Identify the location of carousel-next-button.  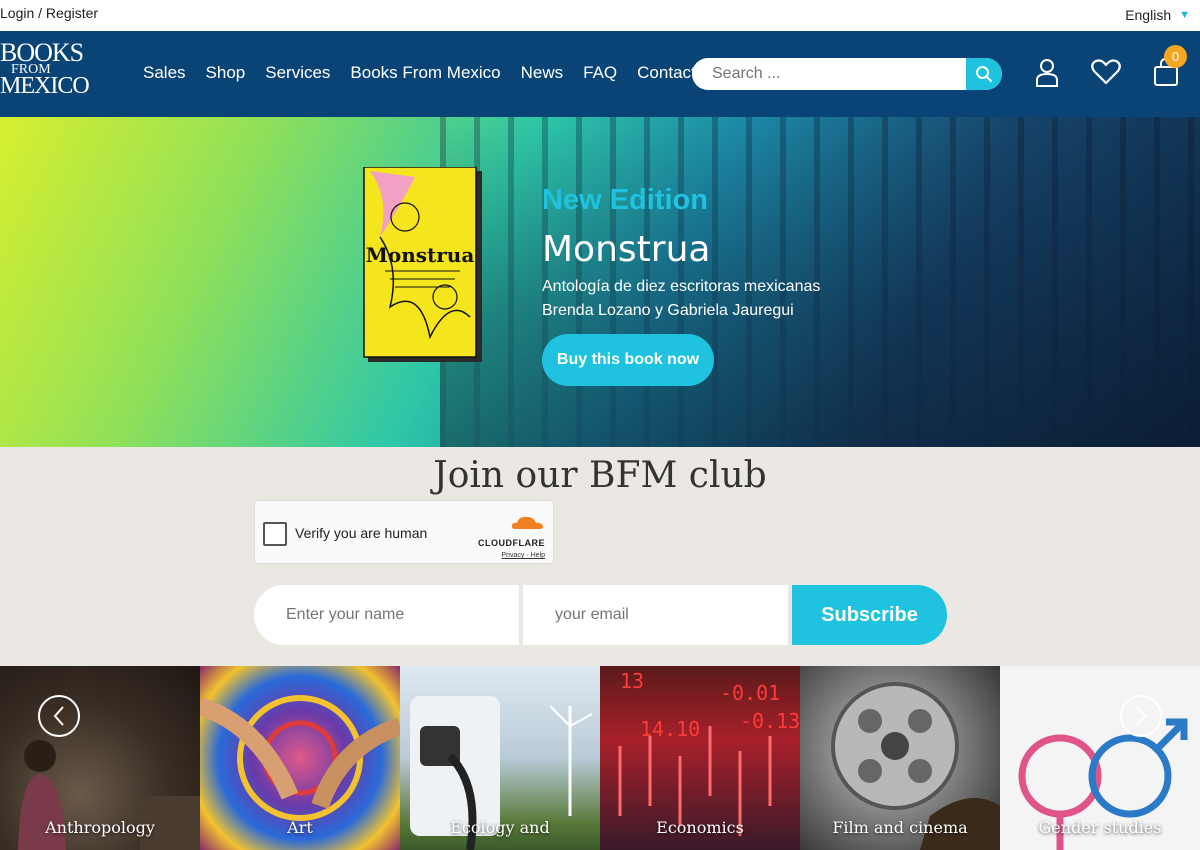
(1141, 716).